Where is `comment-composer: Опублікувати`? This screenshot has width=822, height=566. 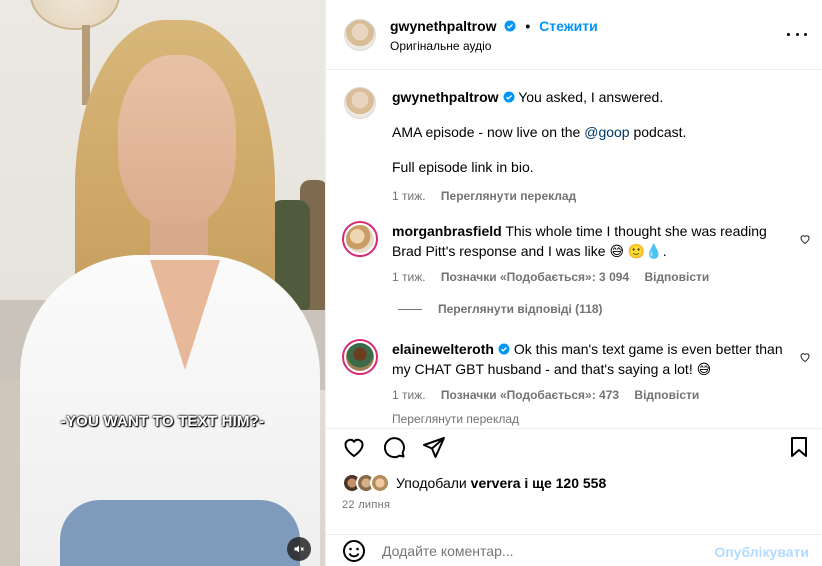 comment-composer: Опублікувати is located at coordinates (574, 550).